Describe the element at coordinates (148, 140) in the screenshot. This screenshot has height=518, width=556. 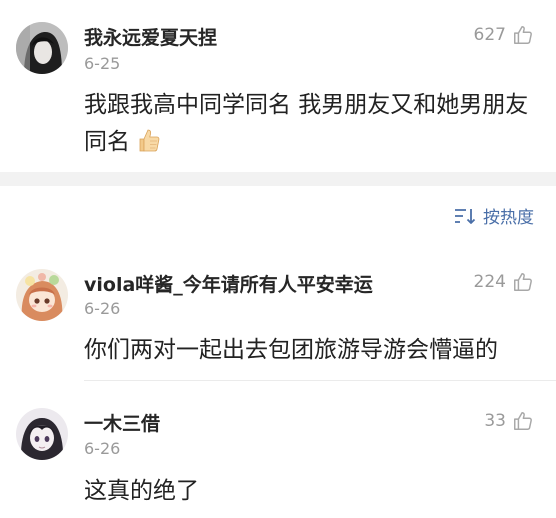
I see `thumbs-up-emoji-icon` at that location.